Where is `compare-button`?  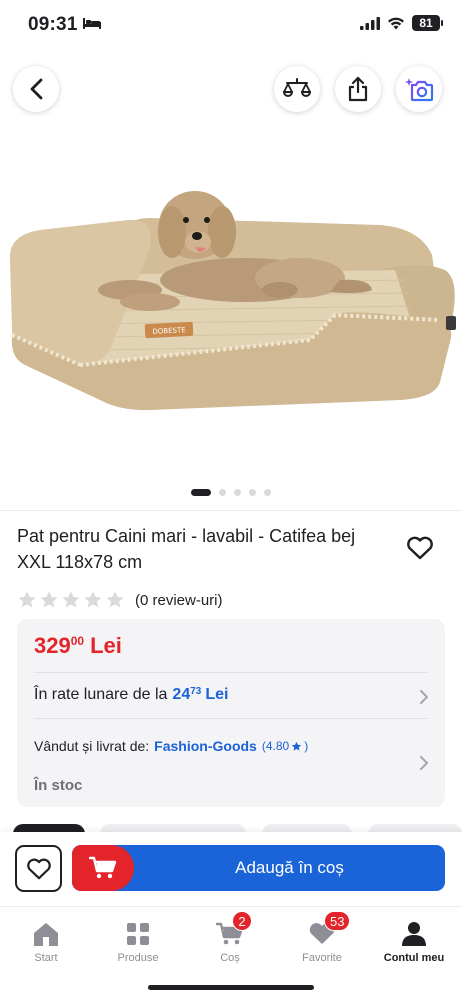 compare-button is located at coordinates (297, 89).